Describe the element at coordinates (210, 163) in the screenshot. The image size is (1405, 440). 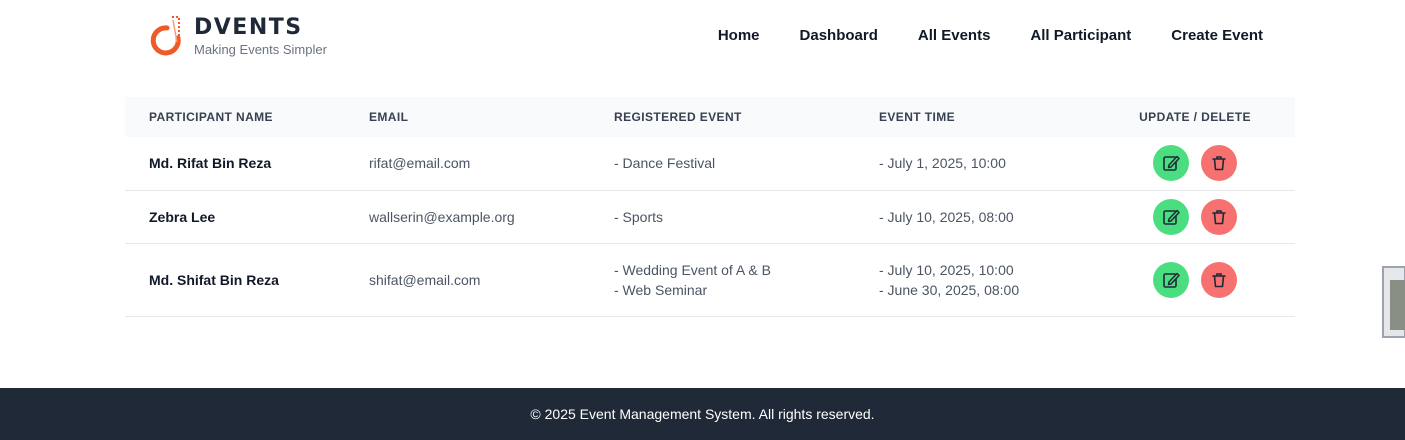
I see `participant-name: Md. Rifat Bin Reza` at that location.